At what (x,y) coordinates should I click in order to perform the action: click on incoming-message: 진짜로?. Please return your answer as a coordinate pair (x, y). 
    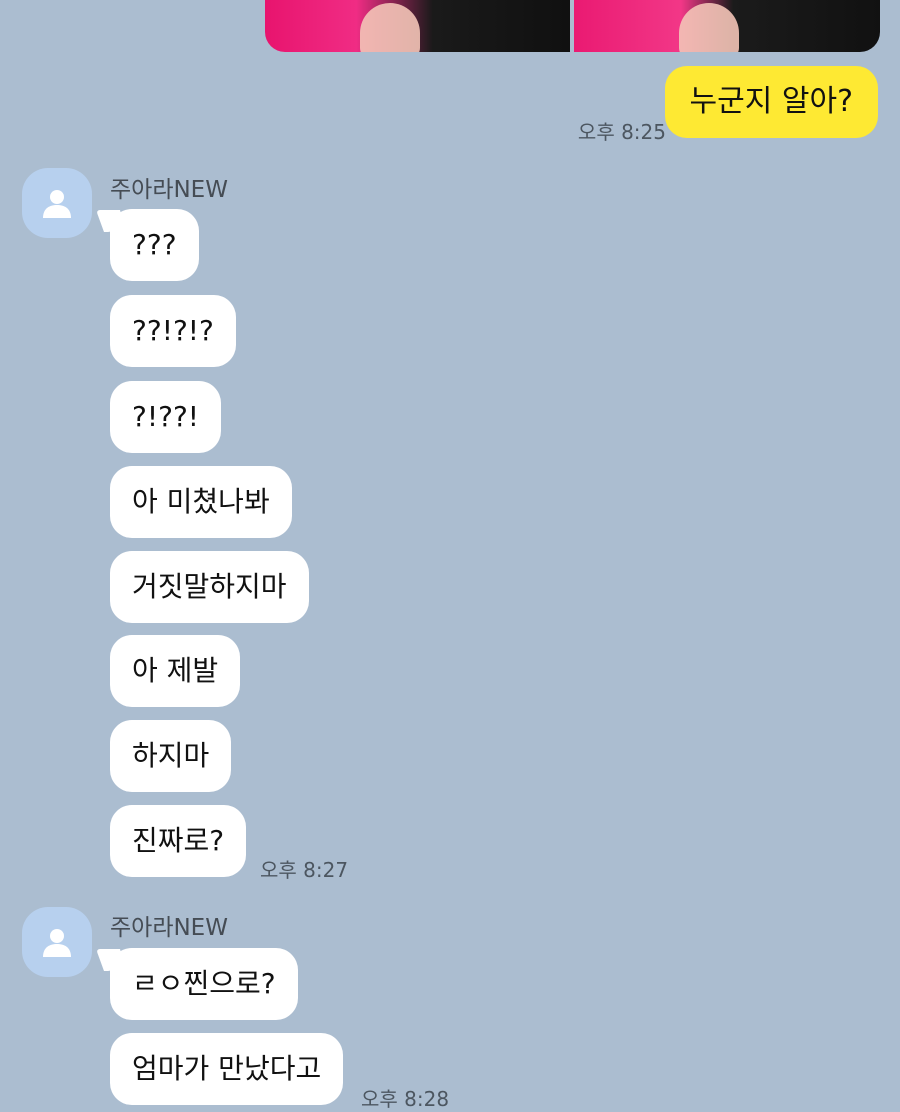
    Looking at the image, I should click on (178, 841).